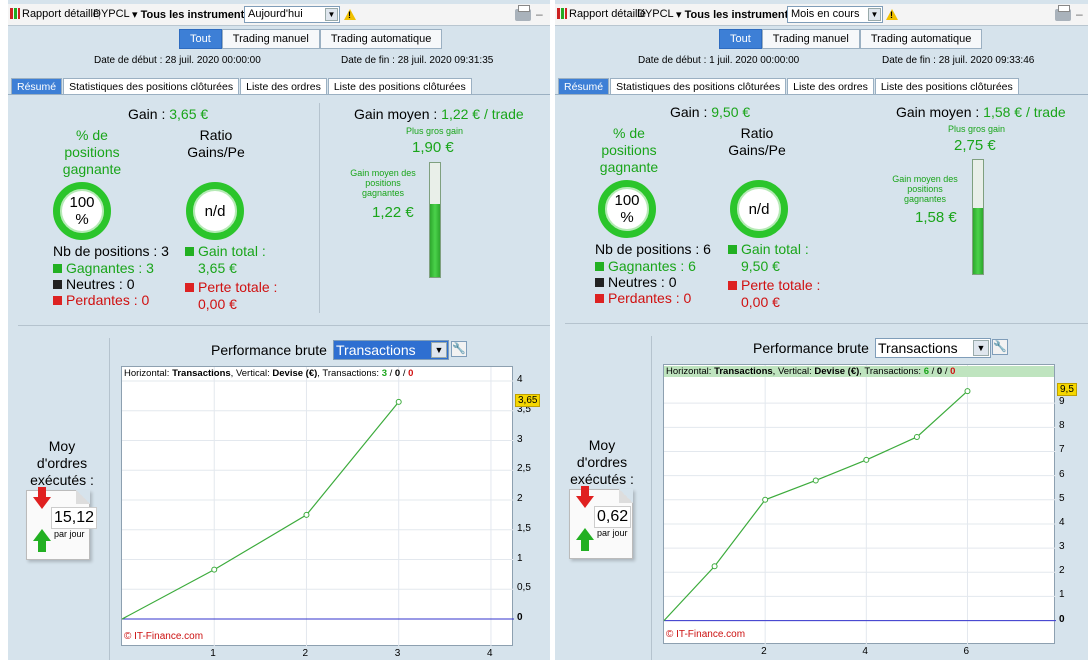  What do you see at coordinates (215, 211) in the screenshot?
I see `ratio-ring: n/d` at bounding box center [215, 211].